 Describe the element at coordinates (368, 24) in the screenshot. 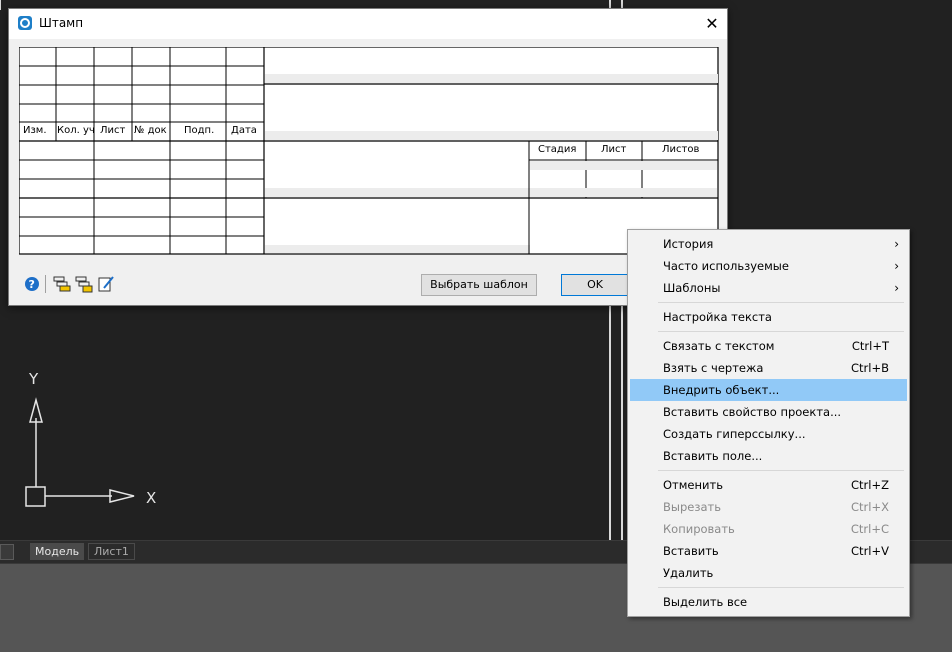

I see `dialog-titlebar: Штамп ✕` at that location.